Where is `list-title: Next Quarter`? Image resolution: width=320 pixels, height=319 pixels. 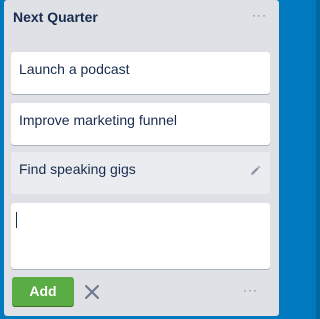
list-title: Next Quarter is located at coordinates (55, 17).